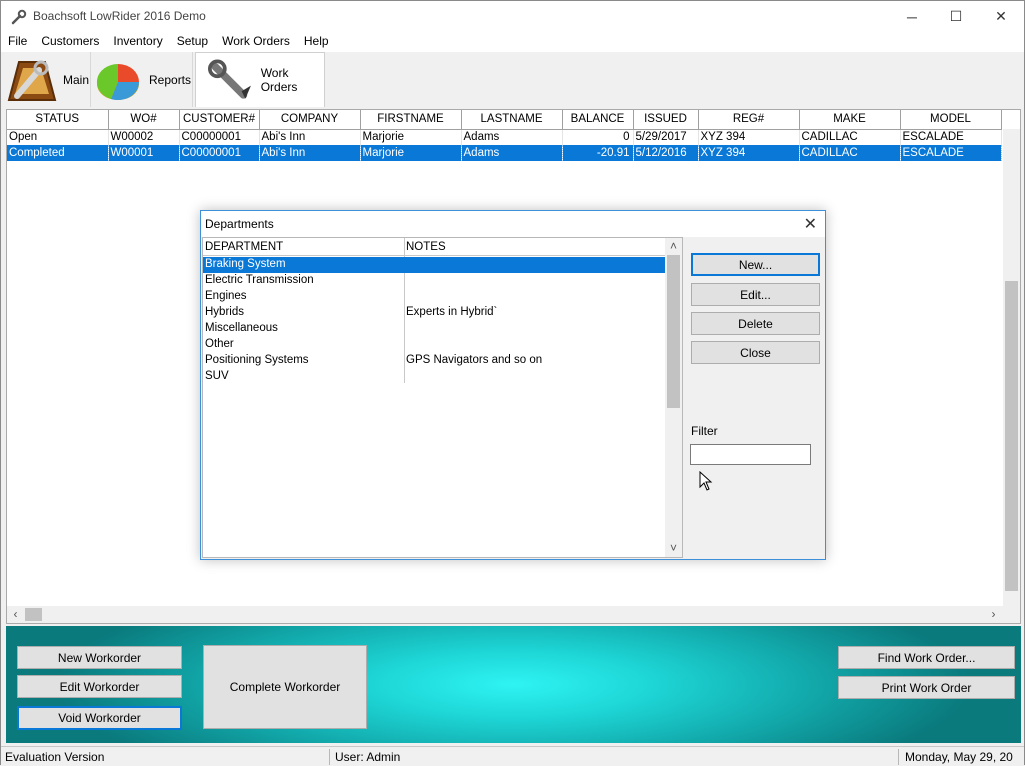 Image resolution: width=1025 pixels, height=766 pixels. Describe the element at coordinates (749, 137) in the screenshot. I see `cell-reg: XYZ 394` at that location.